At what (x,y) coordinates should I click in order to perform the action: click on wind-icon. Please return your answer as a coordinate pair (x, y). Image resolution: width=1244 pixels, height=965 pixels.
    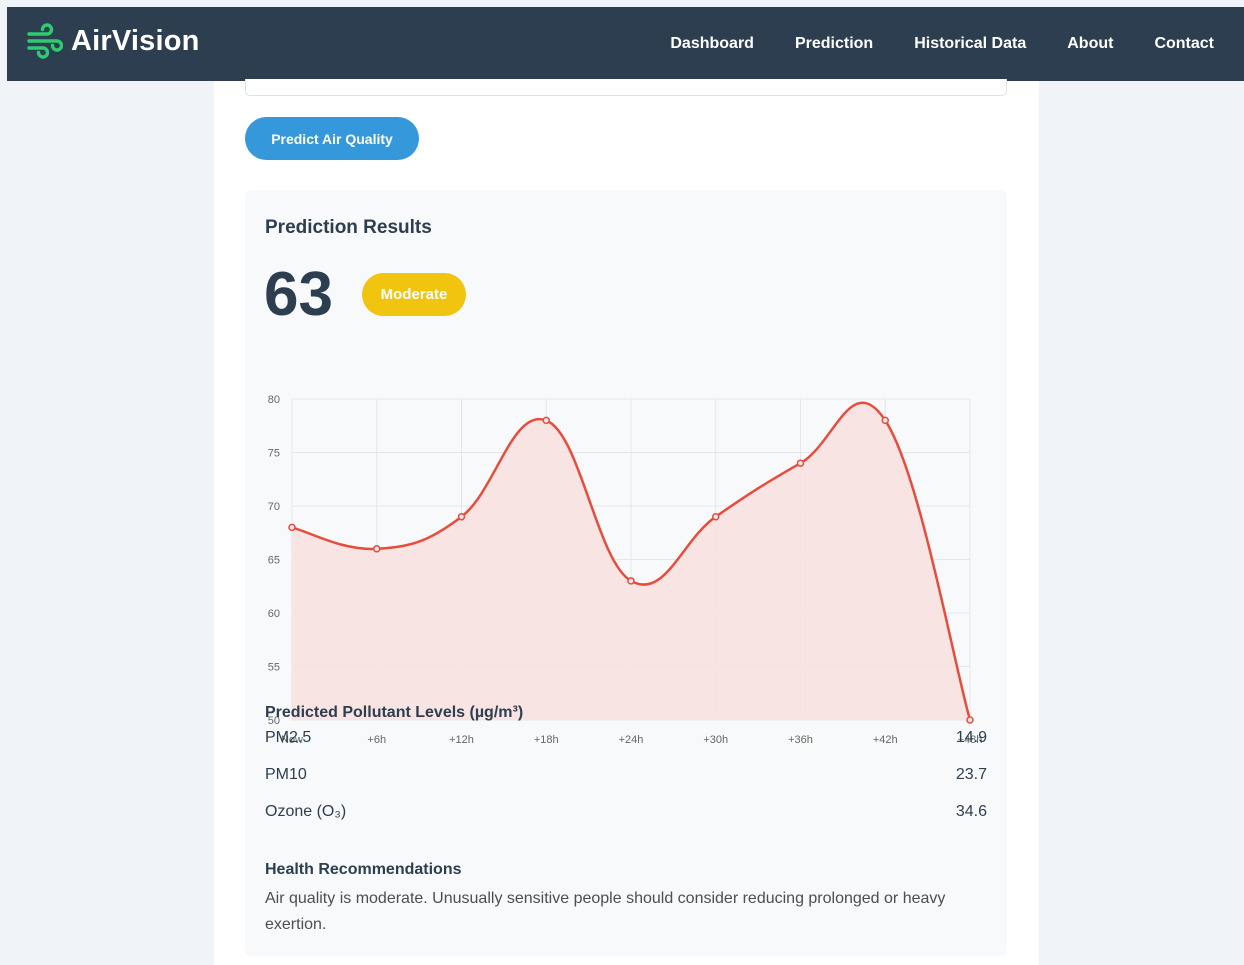
    Looking at the image, I should click on (45, 41).